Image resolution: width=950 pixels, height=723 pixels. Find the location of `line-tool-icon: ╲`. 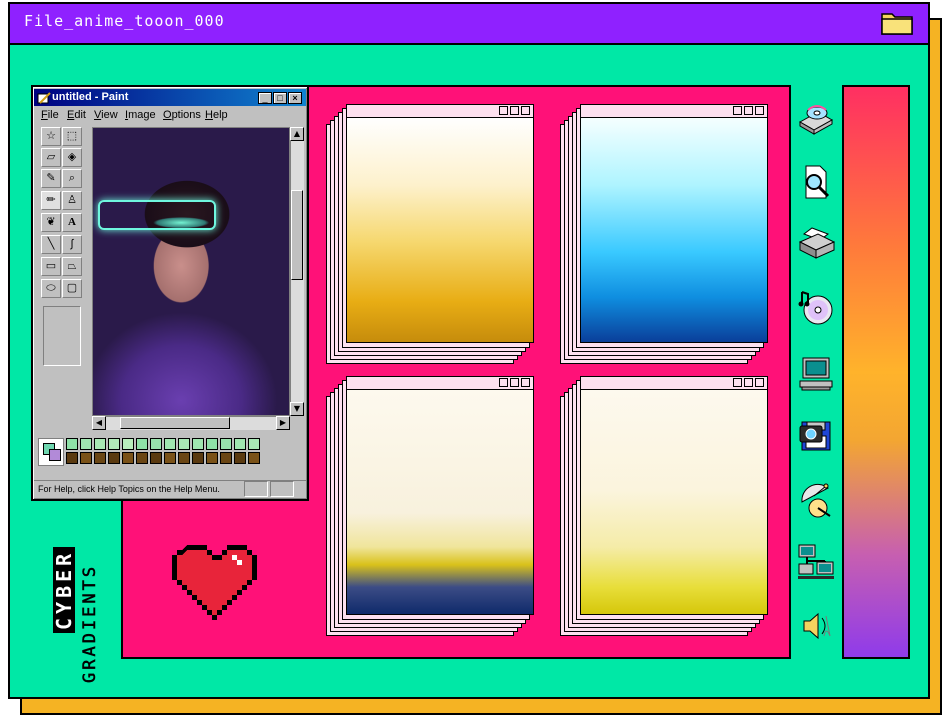

line-tool-icon: ╲ is located at coordinates (51, 244).